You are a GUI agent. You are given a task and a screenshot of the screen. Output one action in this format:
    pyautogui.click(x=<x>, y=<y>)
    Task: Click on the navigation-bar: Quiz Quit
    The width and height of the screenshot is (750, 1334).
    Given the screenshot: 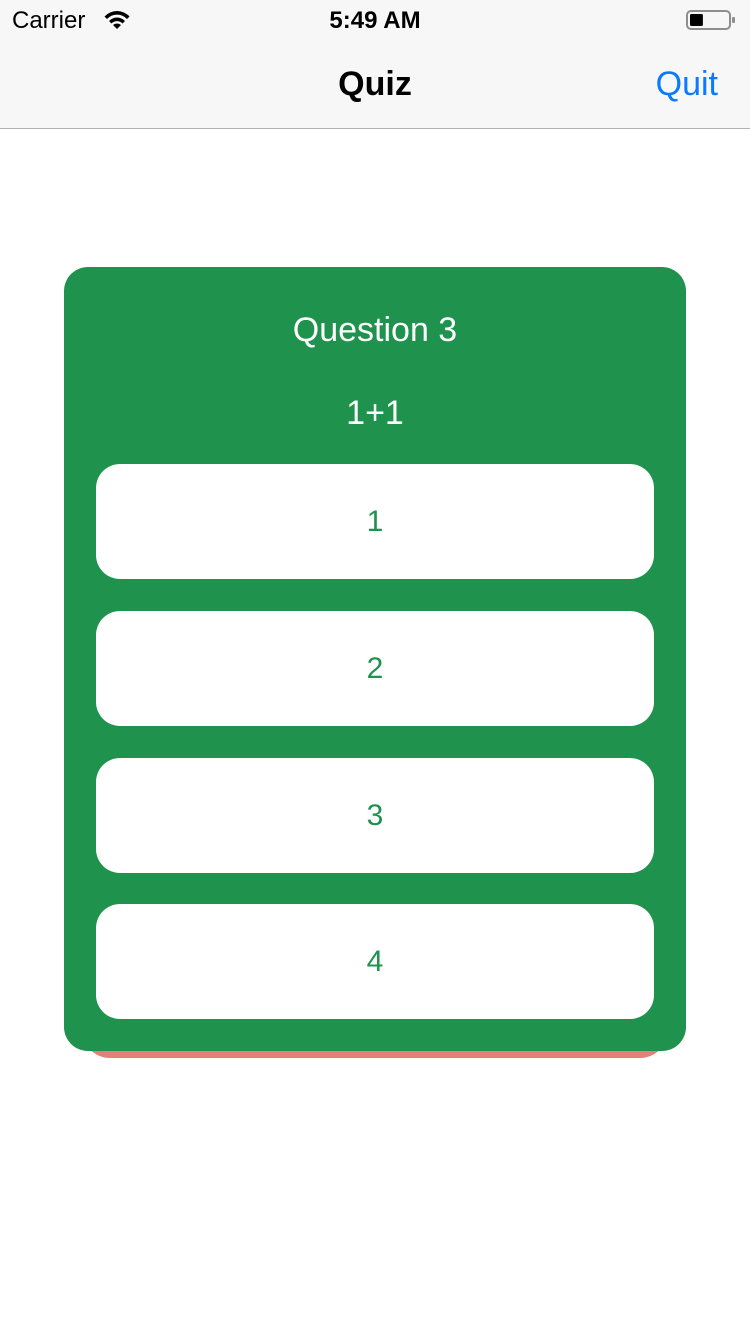 What is the action you would take?
    pyautogui.click(x=375, y=84)
    